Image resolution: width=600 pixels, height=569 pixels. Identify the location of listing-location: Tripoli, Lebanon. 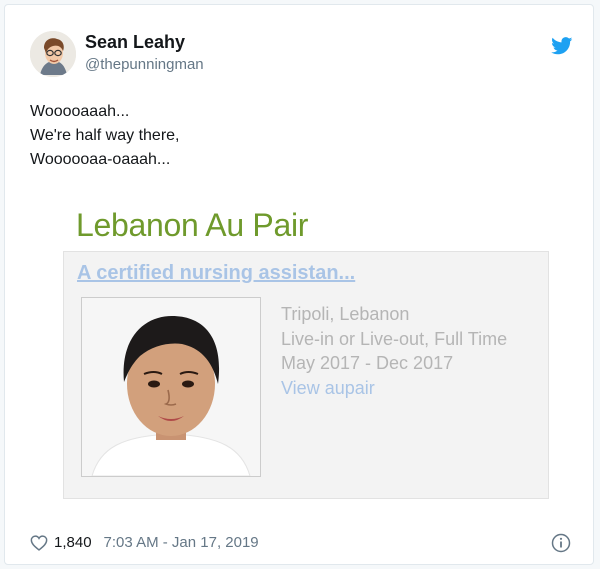
(345, 314).